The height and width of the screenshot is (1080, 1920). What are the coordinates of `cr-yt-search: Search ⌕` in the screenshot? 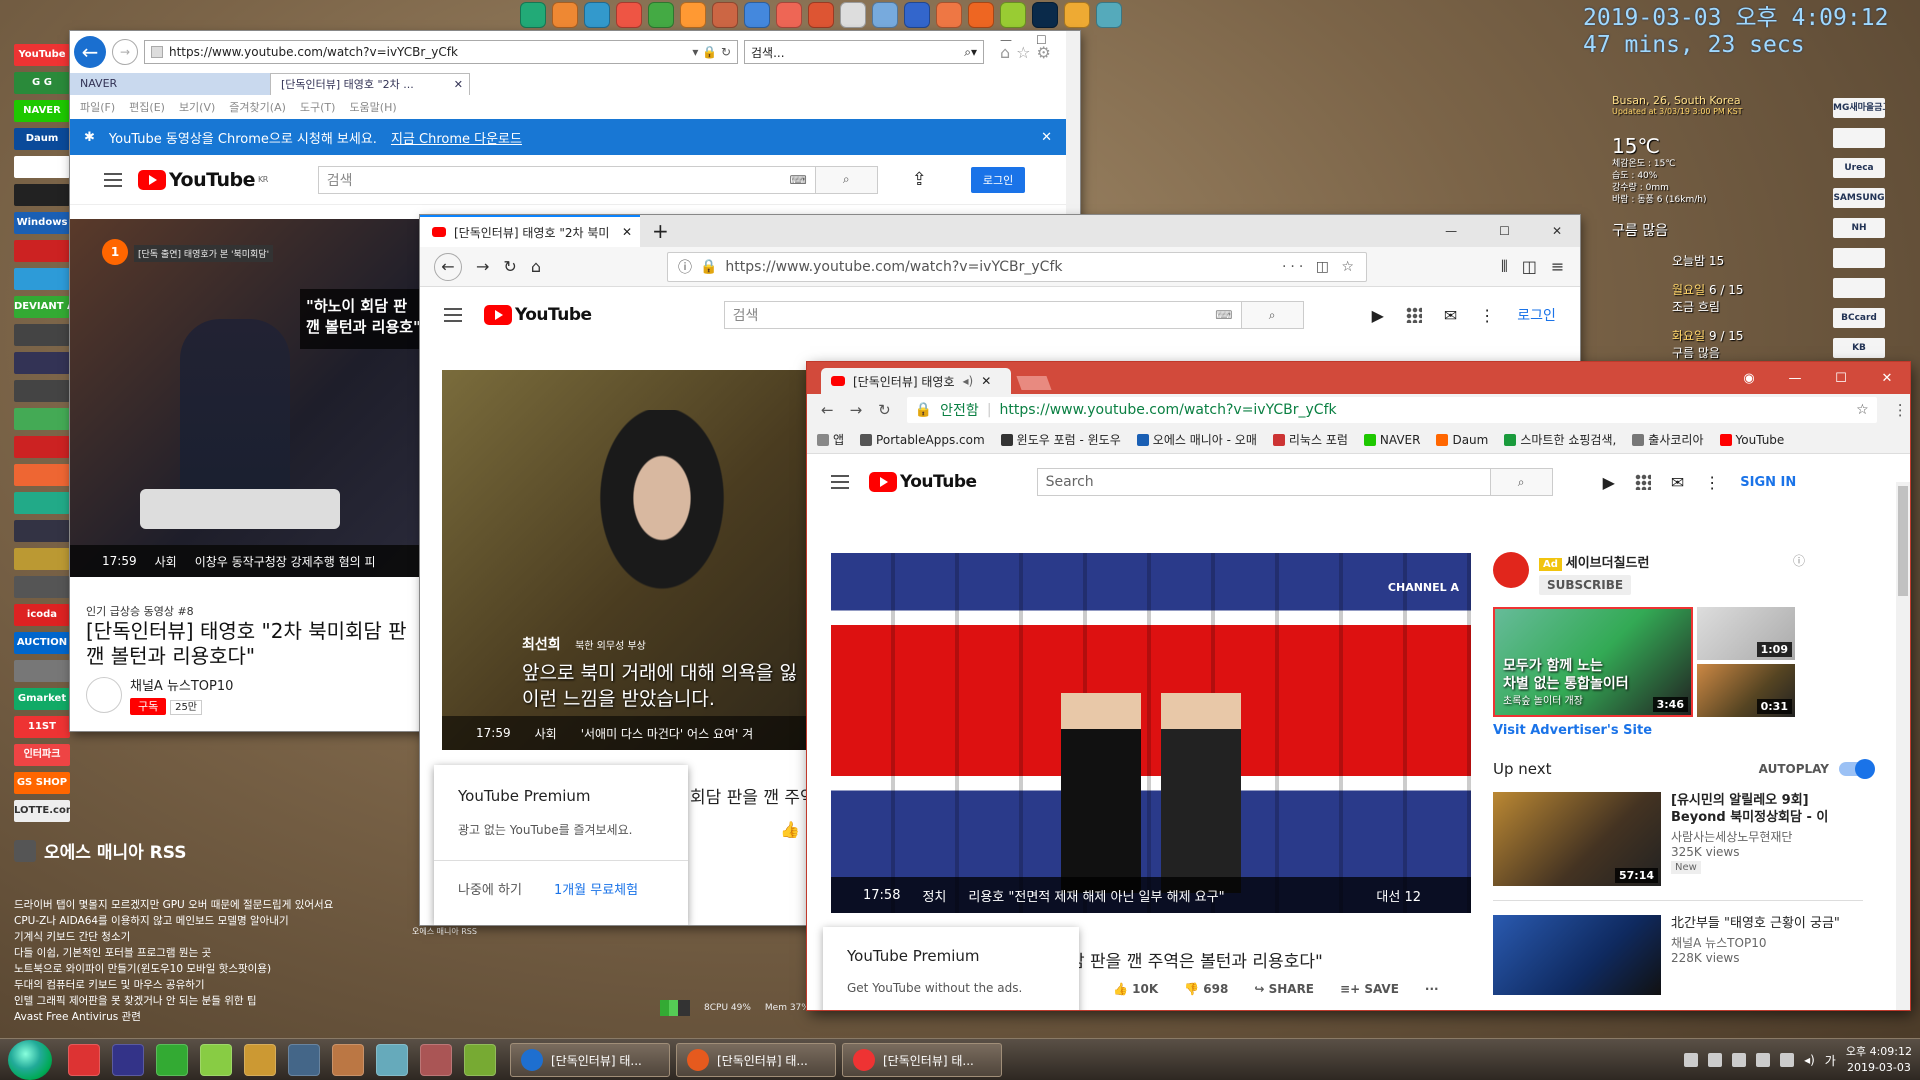 It's located at (1294, 482).